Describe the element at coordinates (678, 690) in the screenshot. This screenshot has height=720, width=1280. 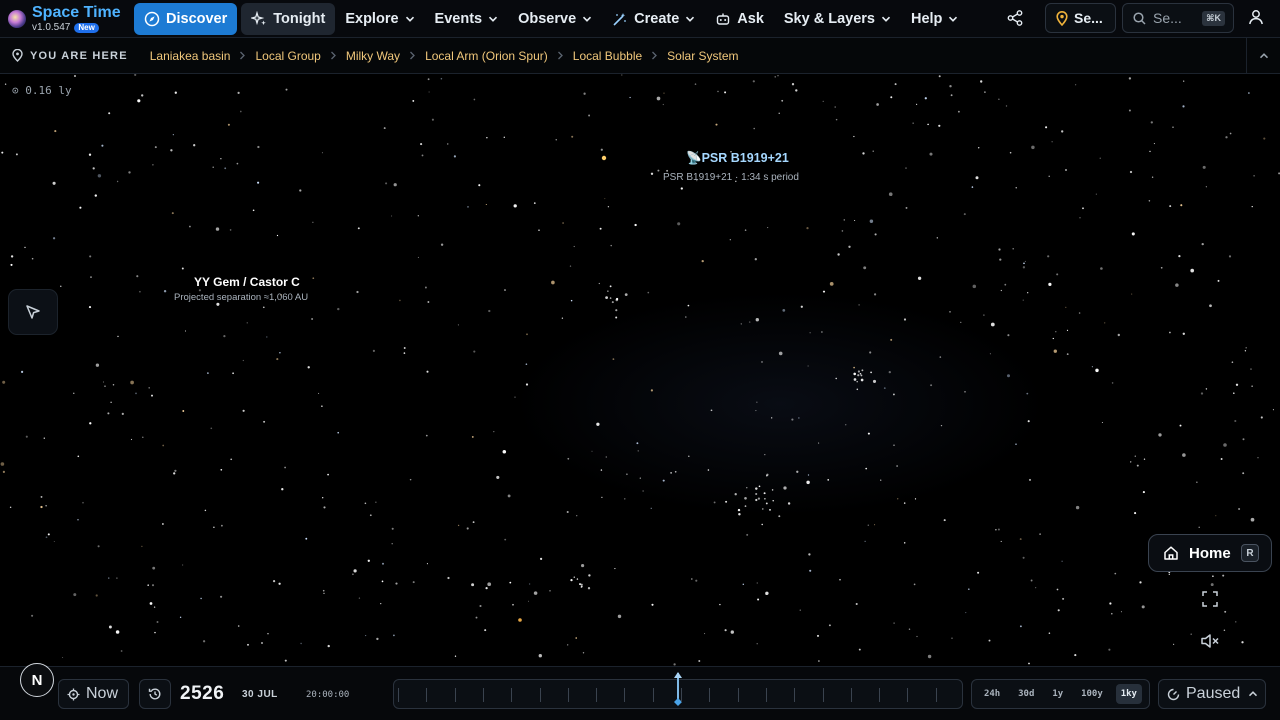
I see `time-scrubber` at that location.